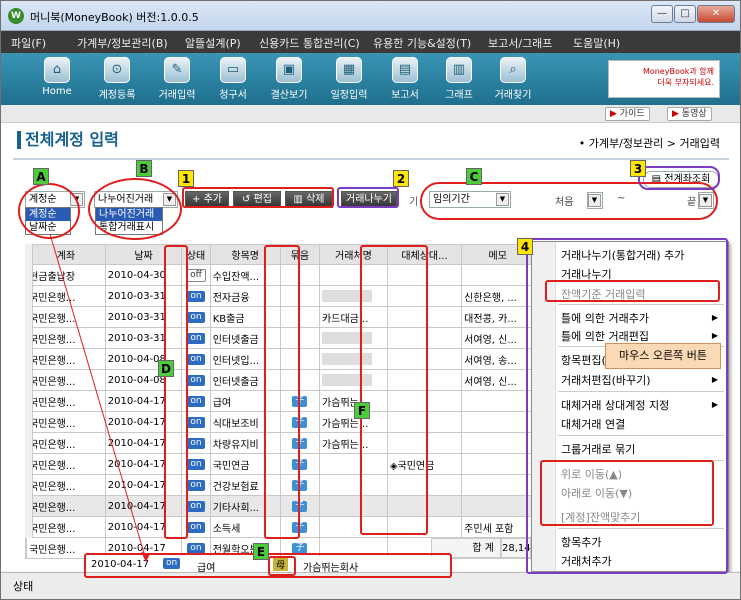  I want to click on annotation-arrow, so click(98, 397).